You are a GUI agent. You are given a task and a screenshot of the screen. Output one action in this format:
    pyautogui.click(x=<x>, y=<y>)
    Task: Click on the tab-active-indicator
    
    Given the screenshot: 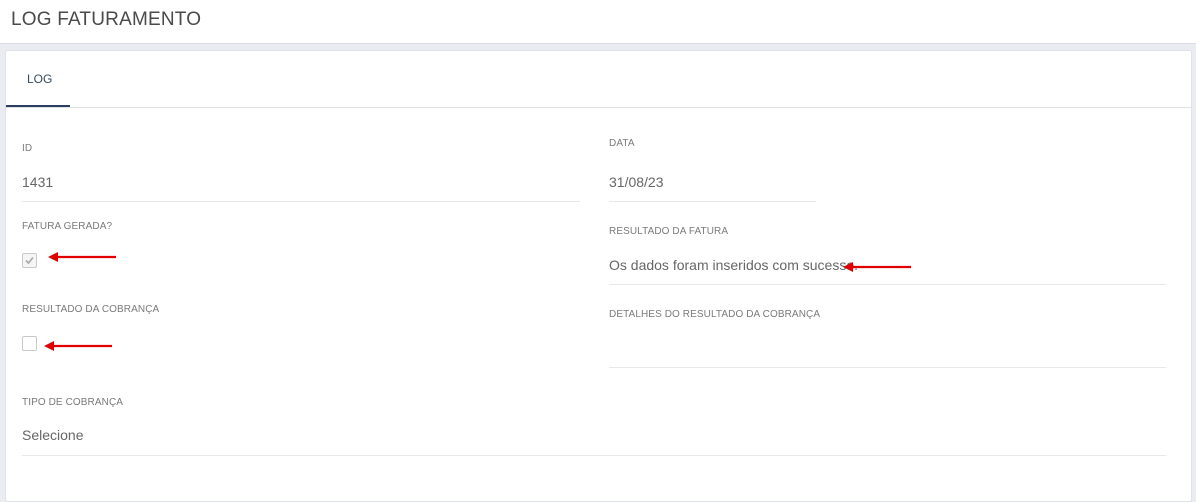 What is the action you would take?
    pyautogui.click(x=38, y=106)
    